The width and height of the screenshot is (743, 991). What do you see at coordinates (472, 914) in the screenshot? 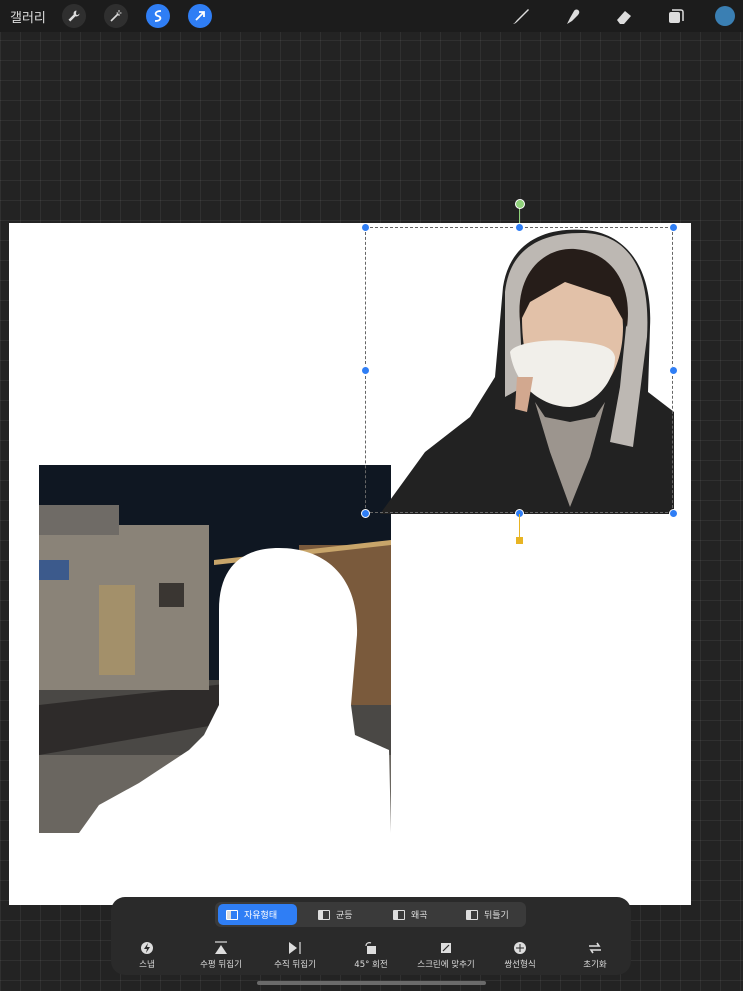
I see `warp-icon` at bounding box center [472, 914].